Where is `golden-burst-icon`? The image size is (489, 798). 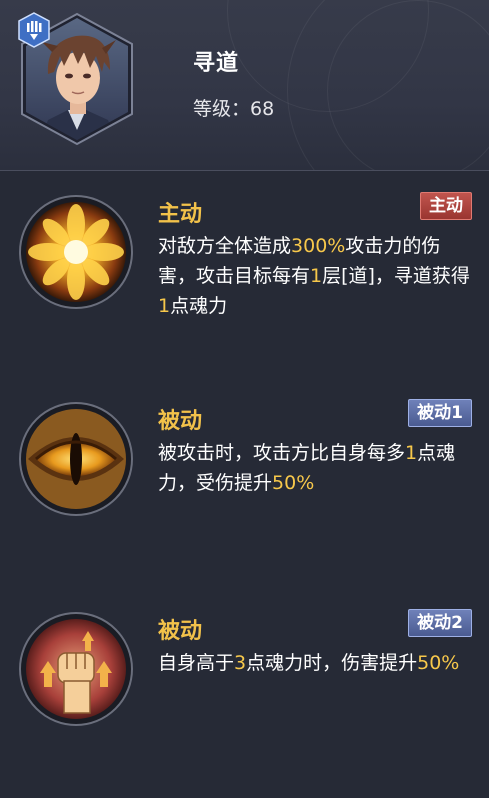 golden-burst-icon is located at coordinates (76, 252).